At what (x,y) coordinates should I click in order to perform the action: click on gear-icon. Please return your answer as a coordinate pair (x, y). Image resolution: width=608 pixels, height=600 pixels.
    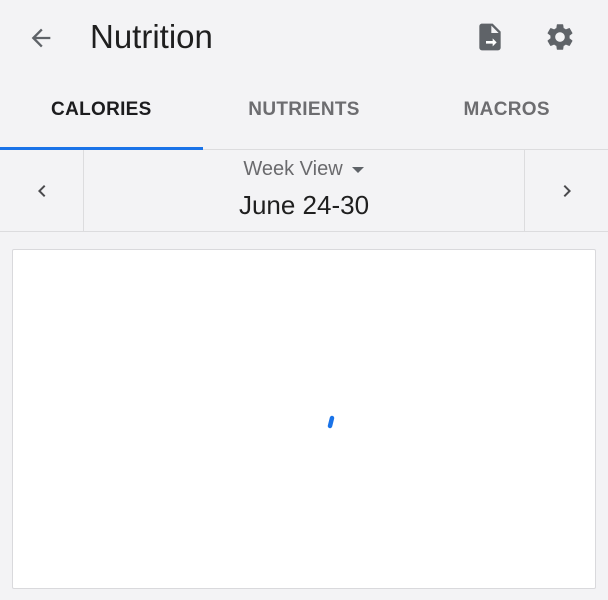
    Looking at the image, I should click on (560, 37).